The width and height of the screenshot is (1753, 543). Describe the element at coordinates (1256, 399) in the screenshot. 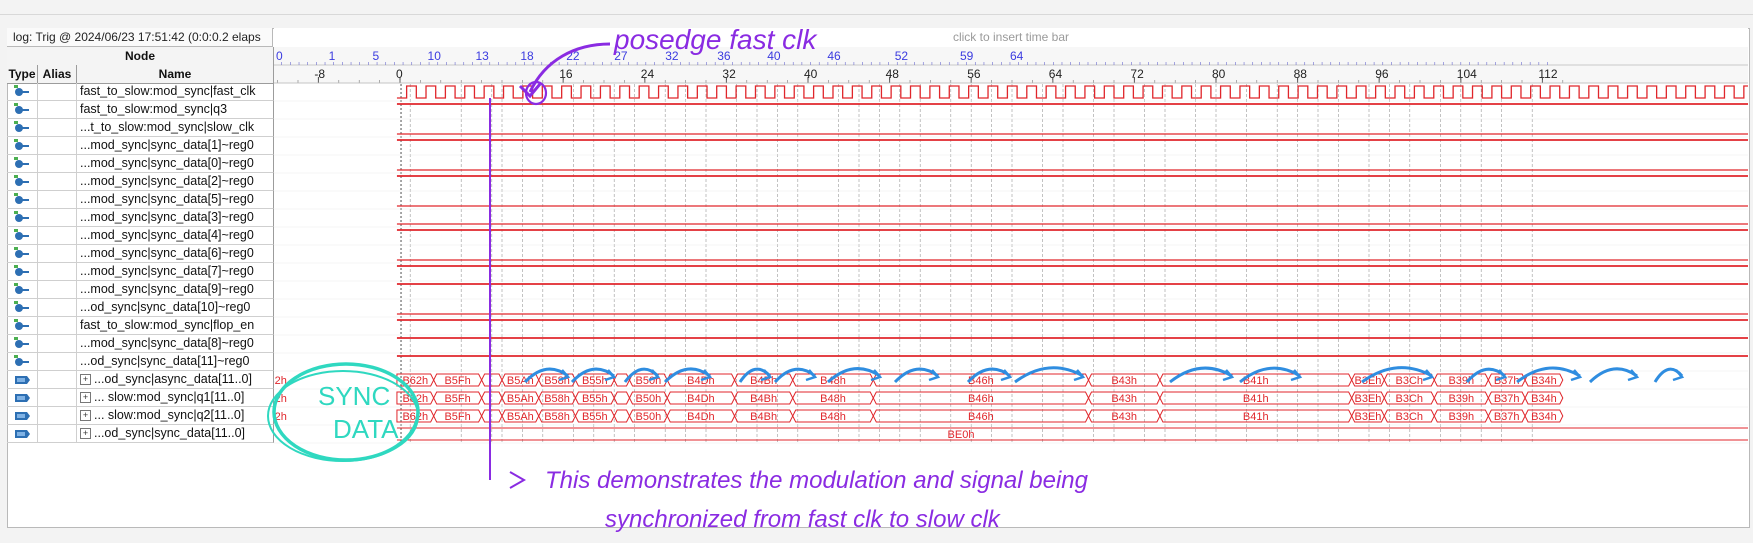

I see `bus-value-label: B41h` at that location.